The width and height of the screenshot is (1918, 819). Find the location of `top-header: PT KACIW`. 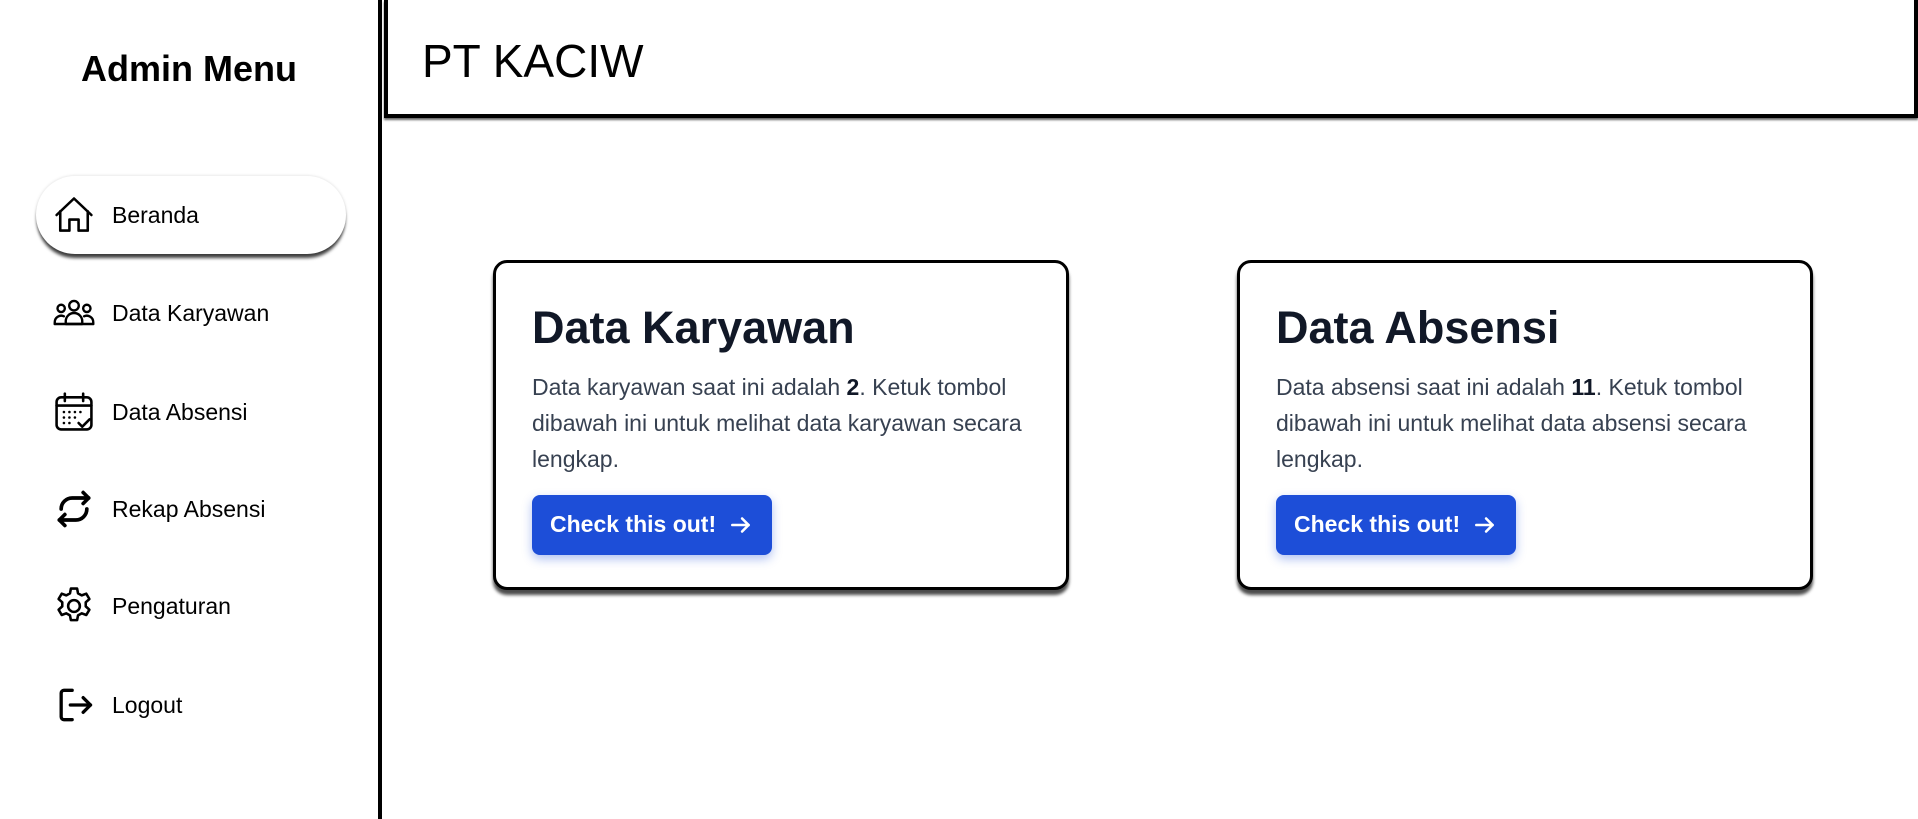

top-header: PT KACIW is located at coordinates (1151, 59).